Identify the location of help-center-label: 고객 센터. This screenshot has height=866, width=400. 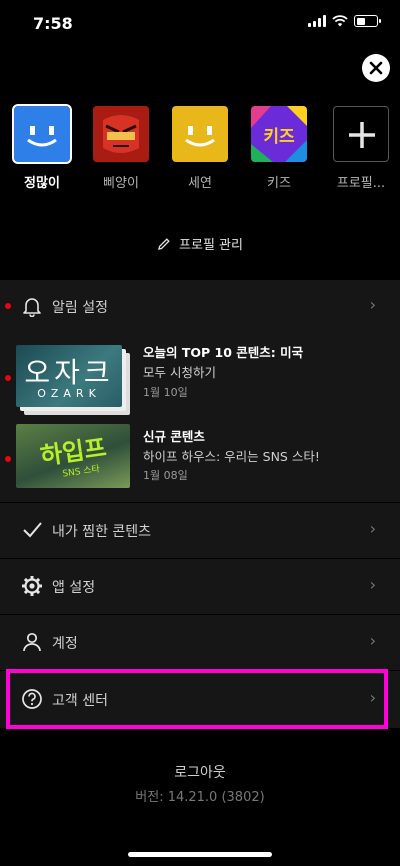
(80, 701).